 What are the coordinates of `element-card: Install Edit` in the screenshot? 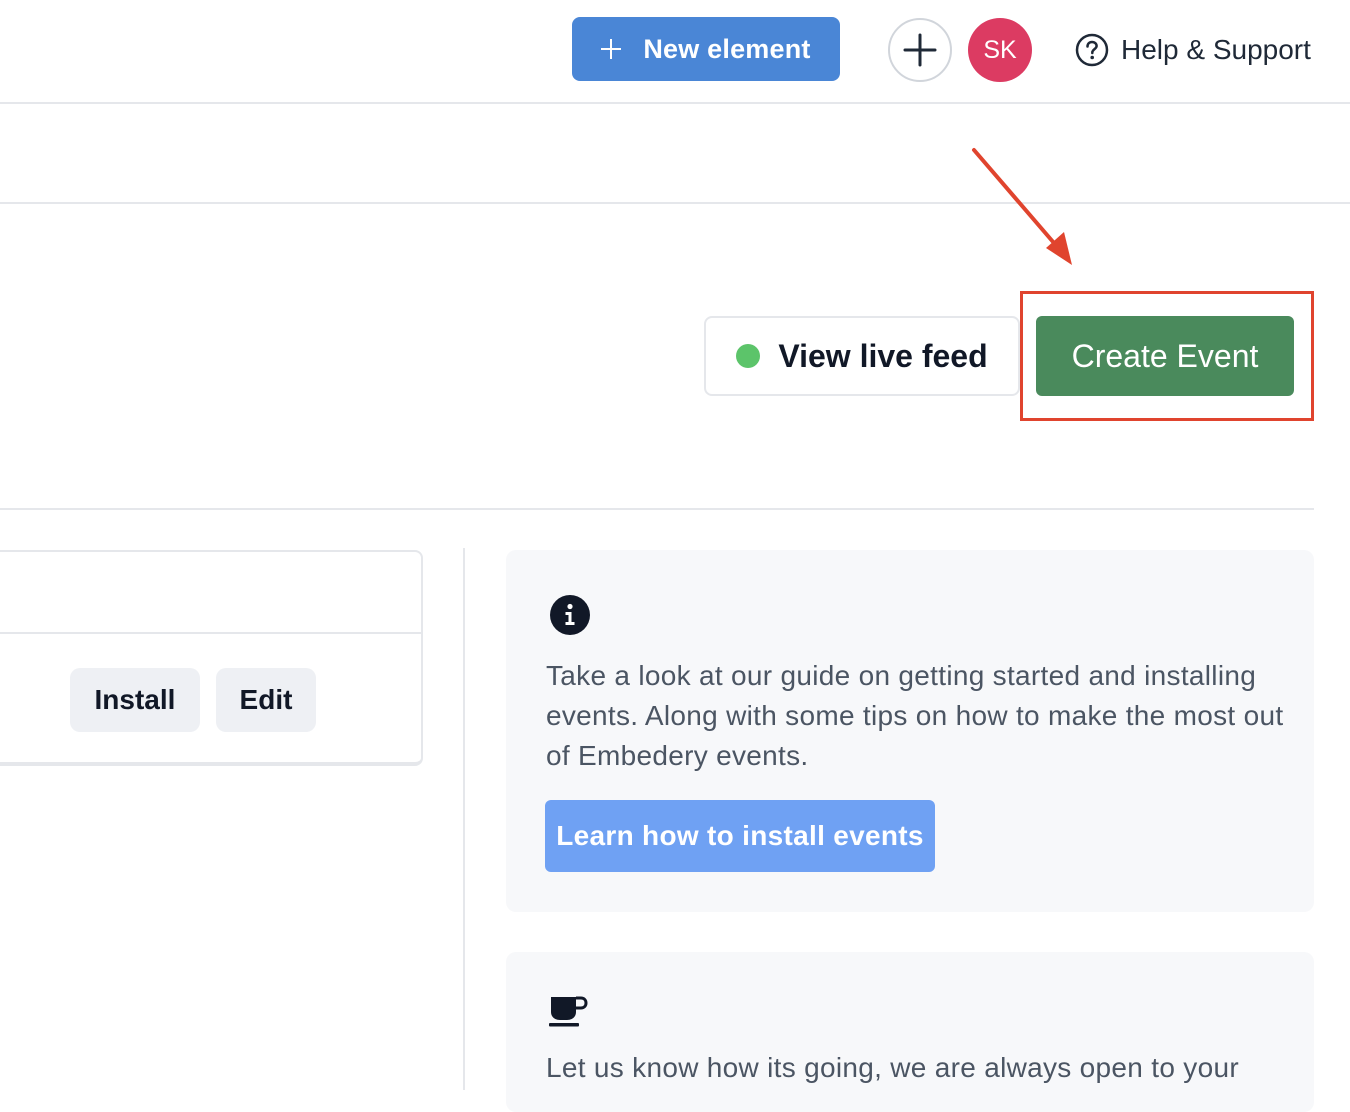 It's located at (211, 658).